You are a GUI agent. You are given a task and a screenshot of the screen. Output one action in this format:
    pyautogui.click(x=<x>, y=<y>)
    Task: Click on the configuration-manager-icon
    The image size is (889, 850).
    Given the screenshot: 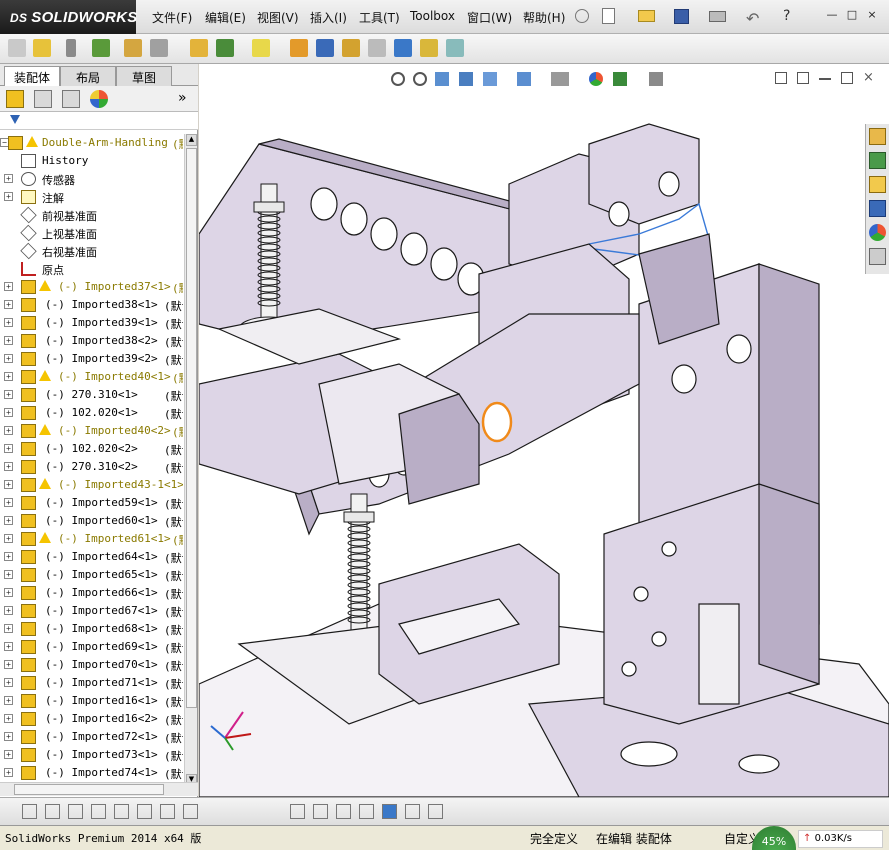 What is the action you would take?
    pyautogui.click(x=71, y=99)
    